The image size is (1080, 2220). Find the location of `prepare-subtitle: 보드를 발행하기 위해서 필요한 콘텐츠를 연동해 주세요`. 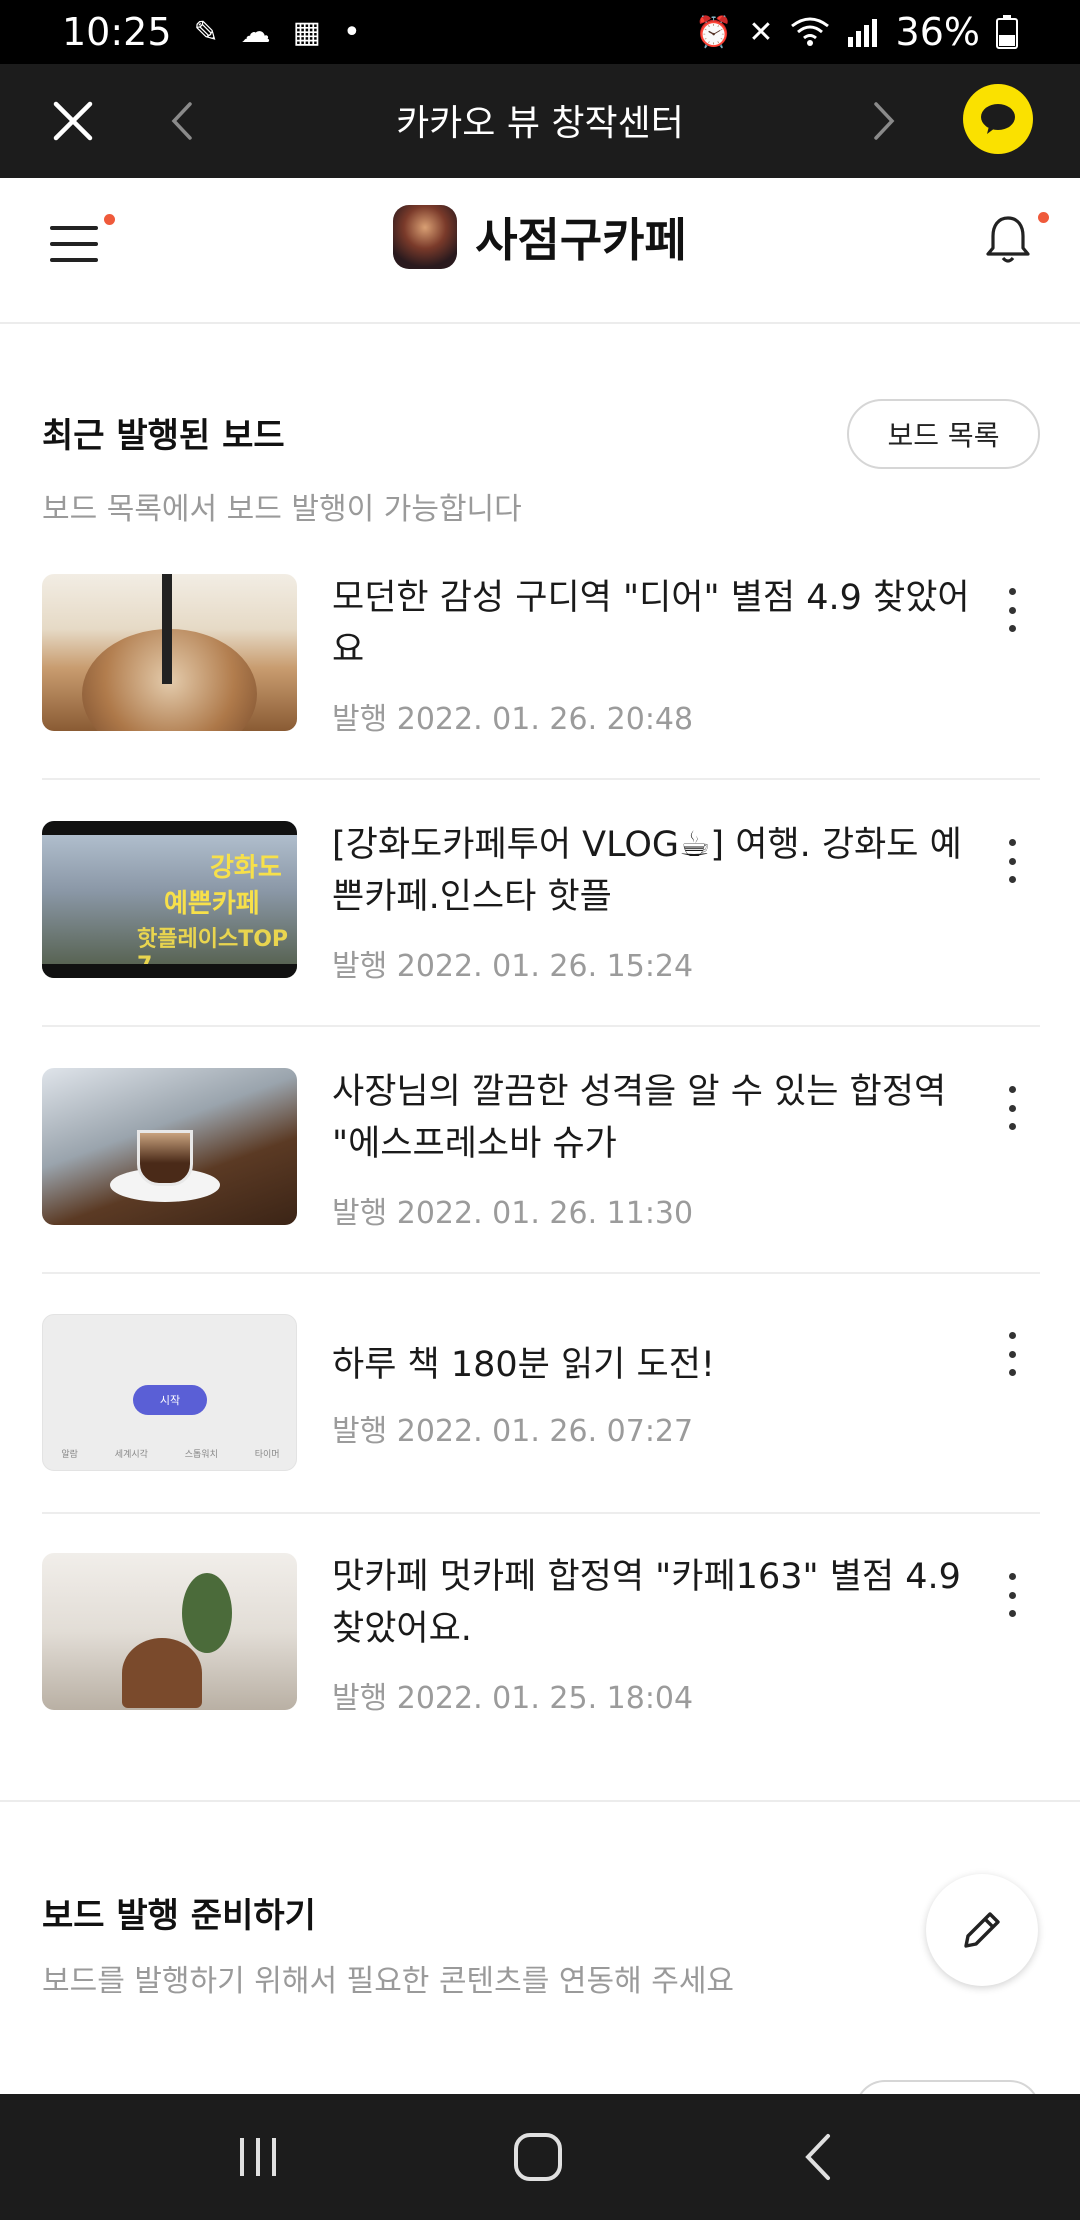

prepare-subtitle: 보드를 발행하기 위해서 필요한 콘텐츠를 연동해 주세요 is located at coordinates (388, 1981).